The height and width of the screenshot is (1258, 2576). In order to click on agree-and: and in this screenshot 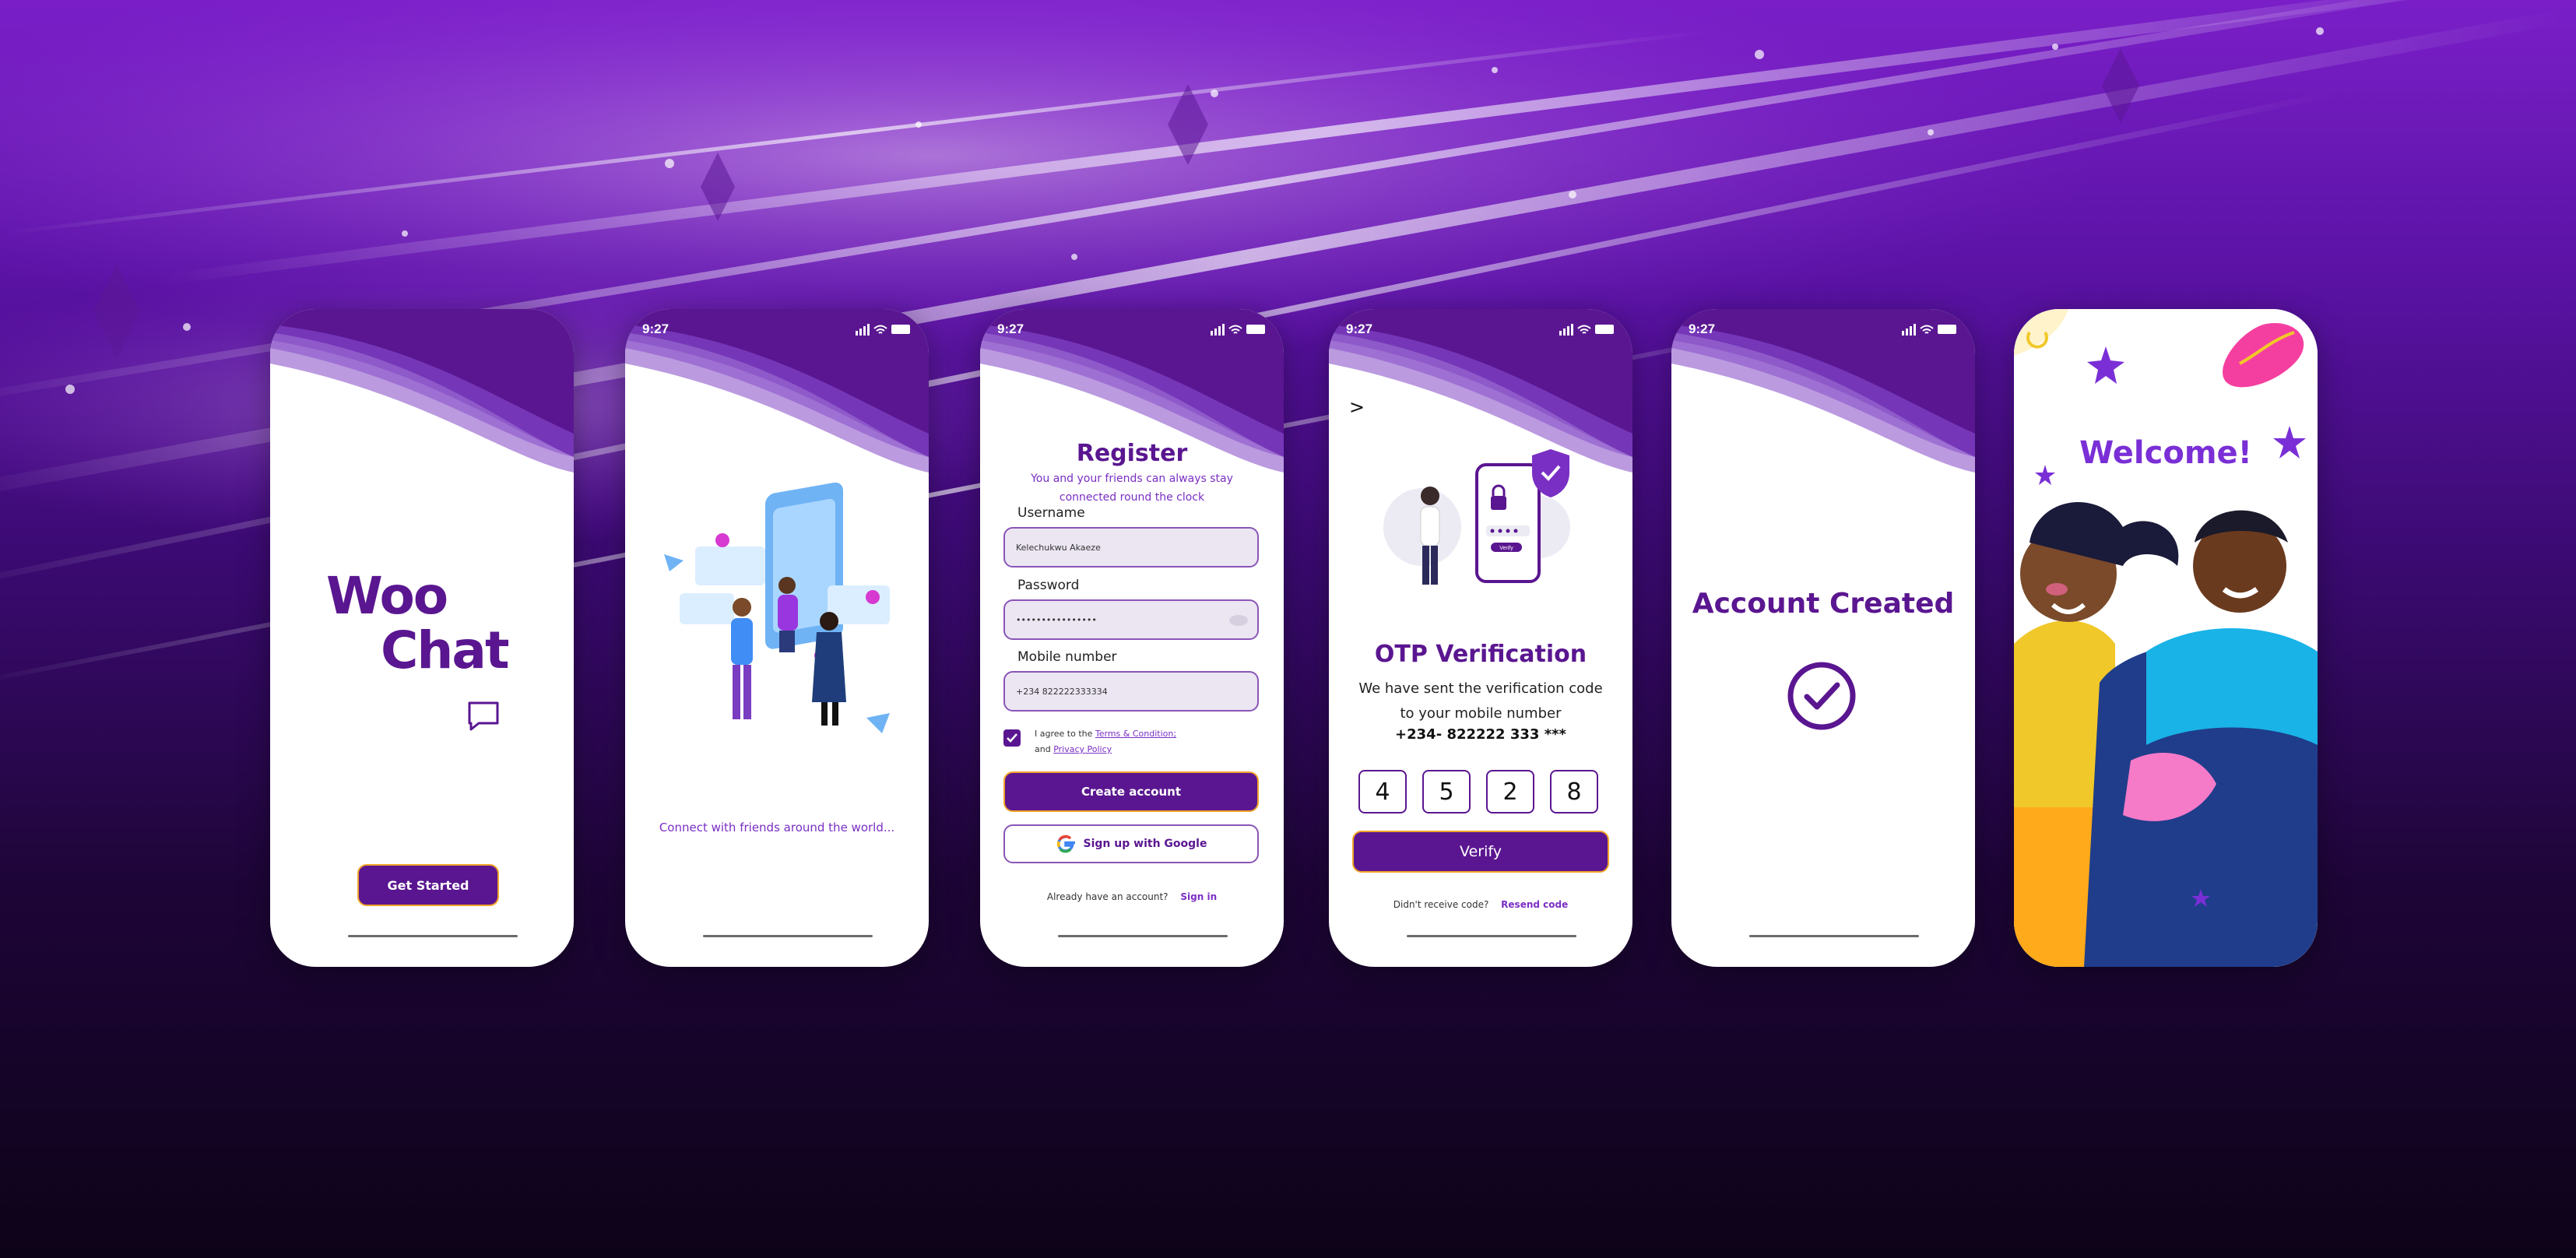, I will do `click(1043, 749)`.